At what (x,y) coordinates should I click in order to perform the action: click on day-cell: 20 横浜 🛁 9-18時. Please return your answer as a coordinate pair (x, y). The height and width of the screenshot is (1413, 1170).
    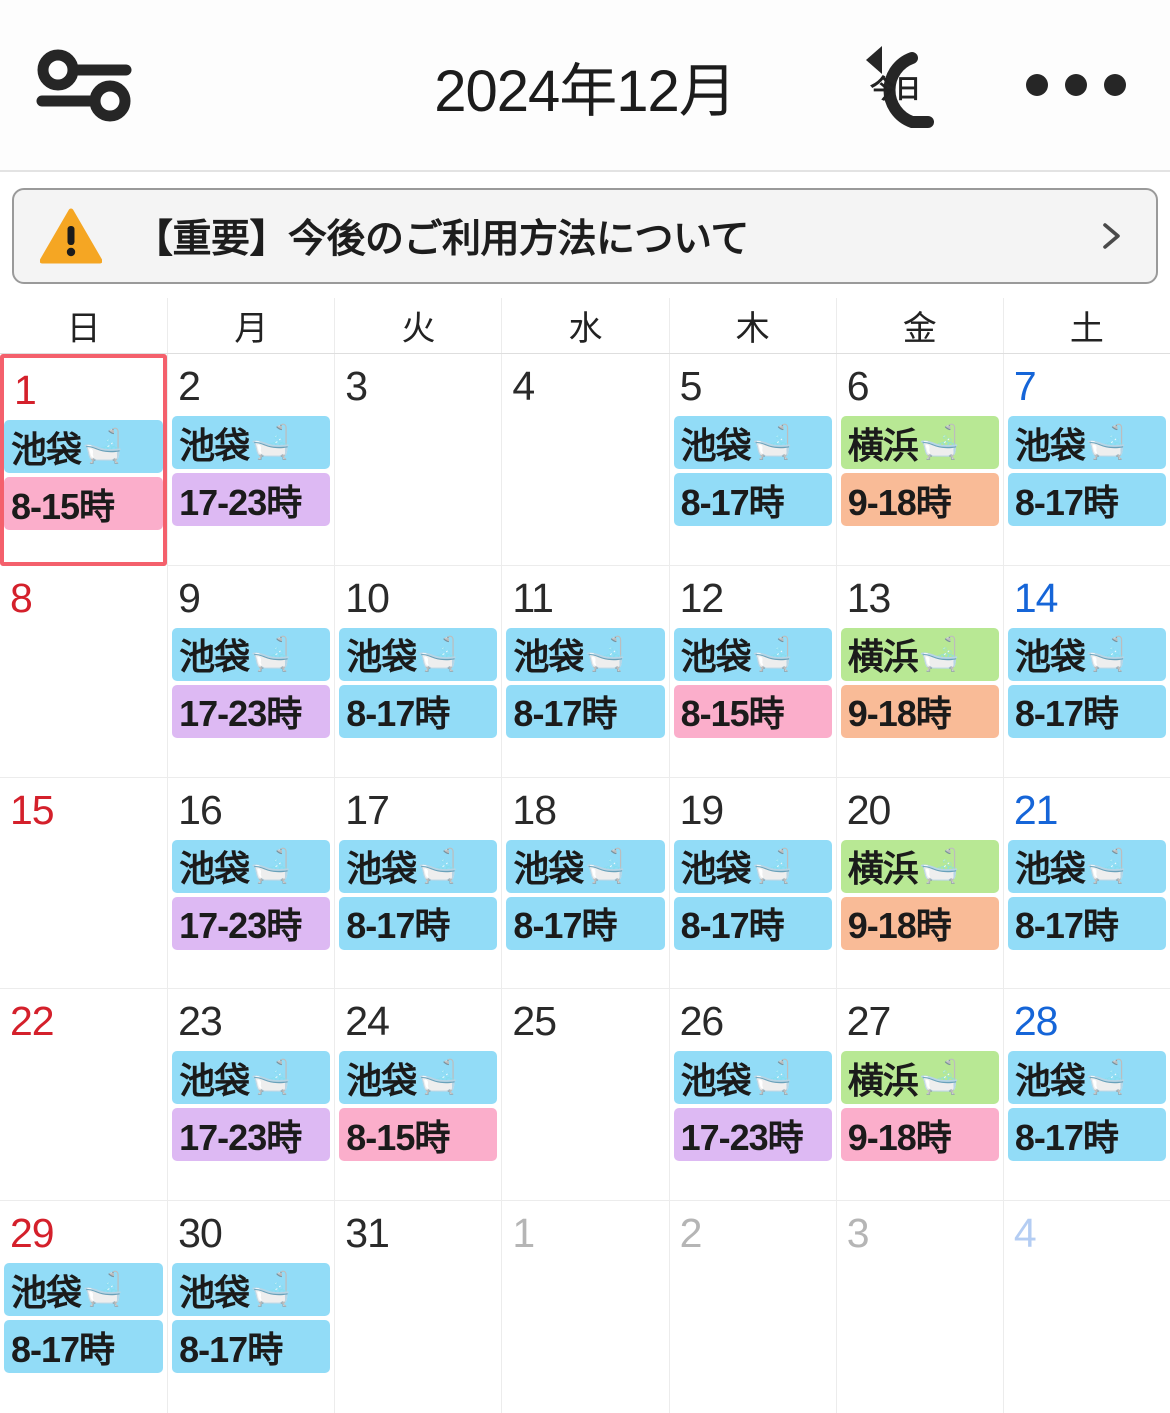
    Looking at the image, I should click on (919, 883).